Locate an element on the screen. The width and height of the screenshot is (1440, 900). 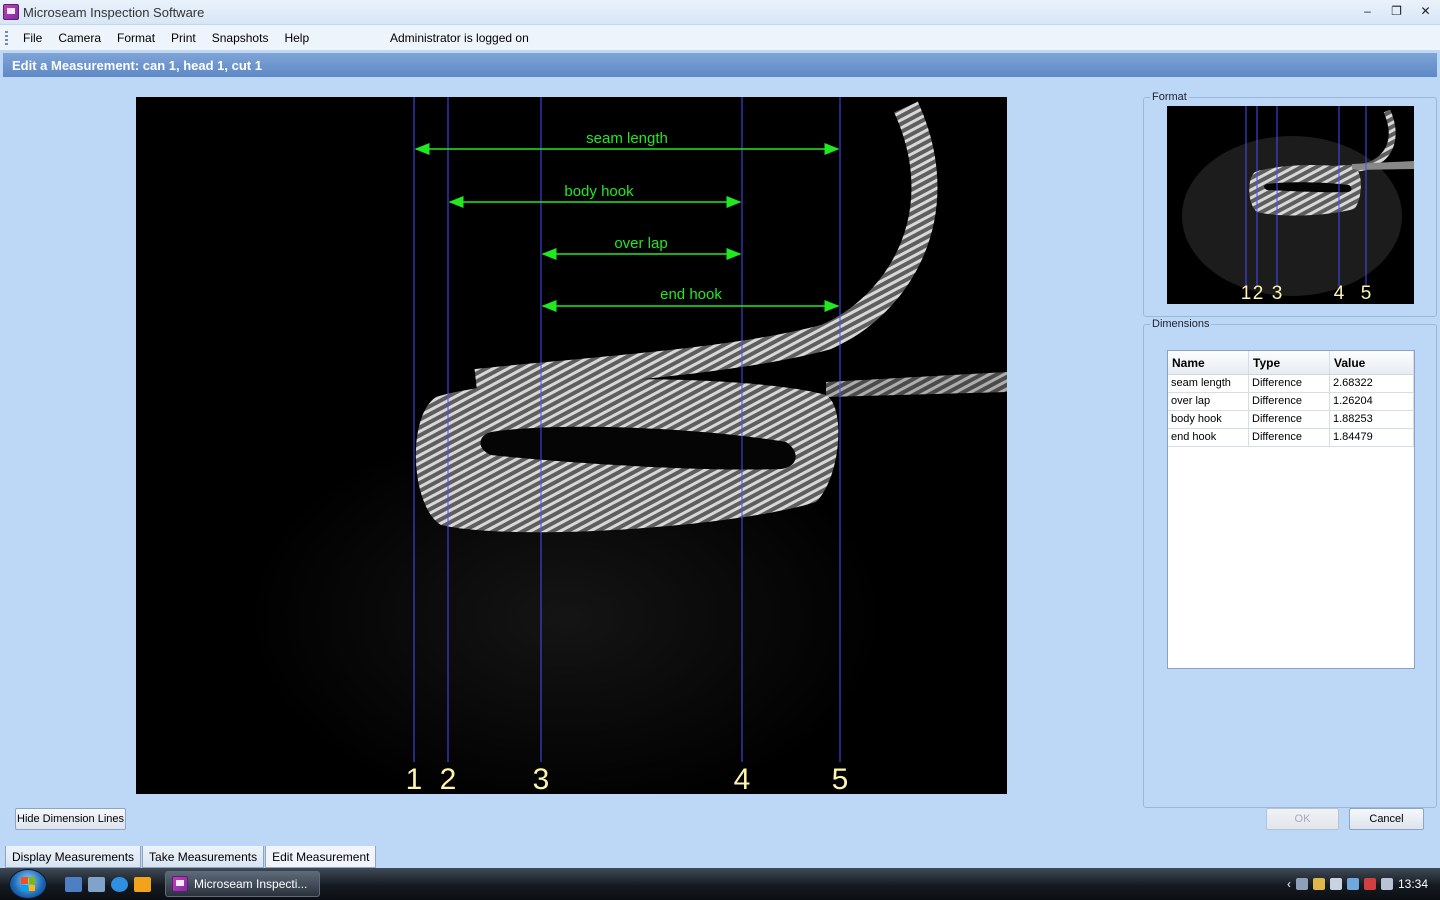
cell-name: end hook is located at coordinates (1208, 437).